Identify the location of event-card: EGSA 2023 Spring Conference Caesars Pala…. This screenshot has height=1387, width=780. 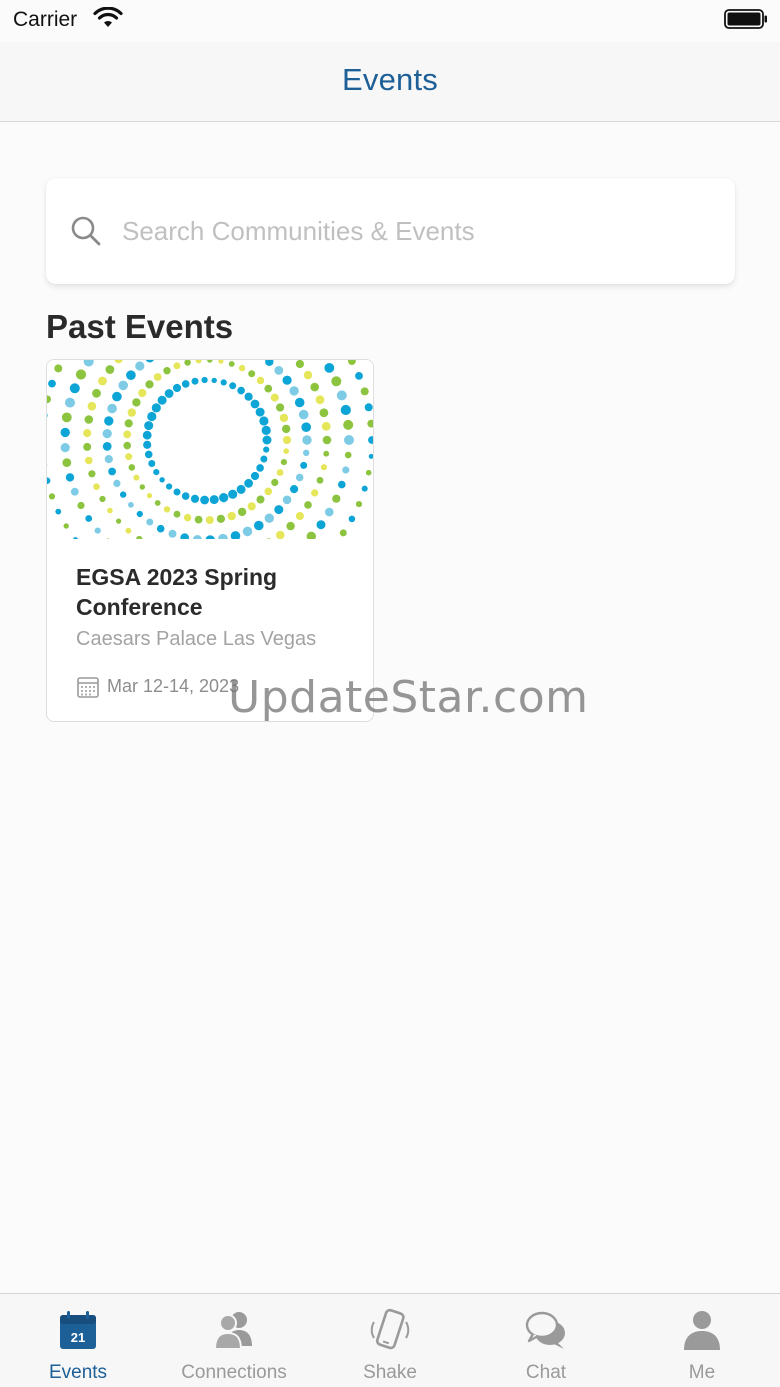
(210, 540).